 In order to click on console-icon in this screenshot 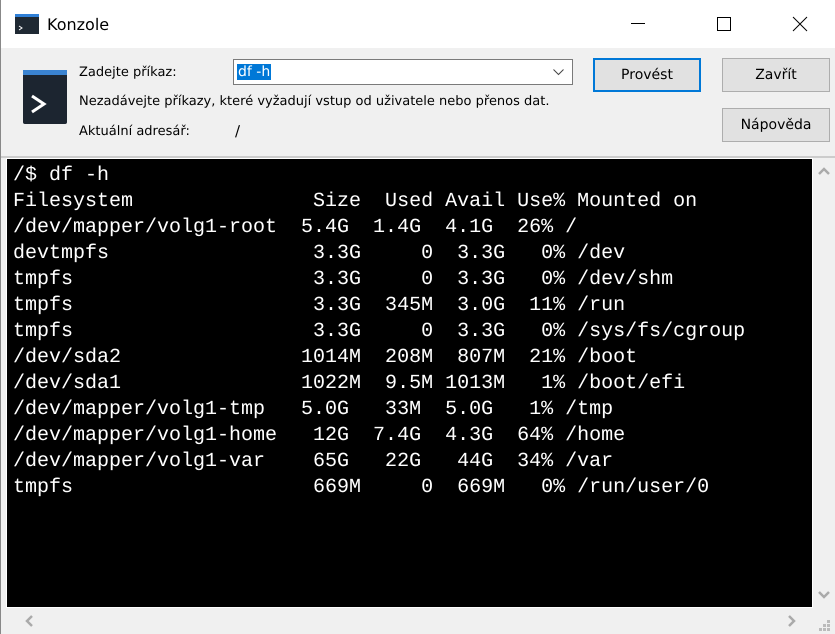, I will do `click(45, 97)`.